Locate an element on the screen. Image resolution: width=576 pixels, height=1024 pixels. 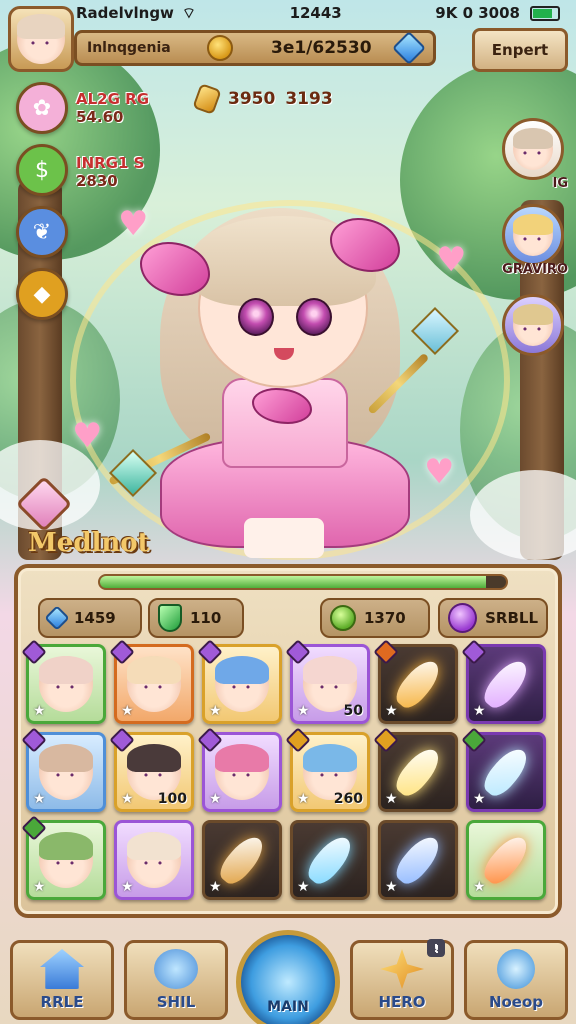
resource-purple-orb: SRBLL is located at coordinates (493, 618).